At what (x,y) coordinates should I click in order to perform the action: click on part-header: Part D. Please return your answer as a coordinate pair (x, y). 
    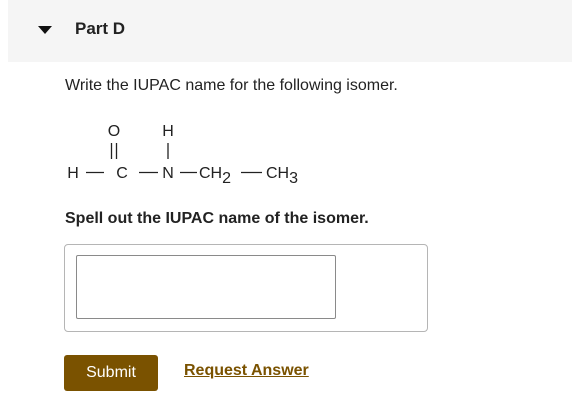
    Looking at the image, I should click on (290, 31).